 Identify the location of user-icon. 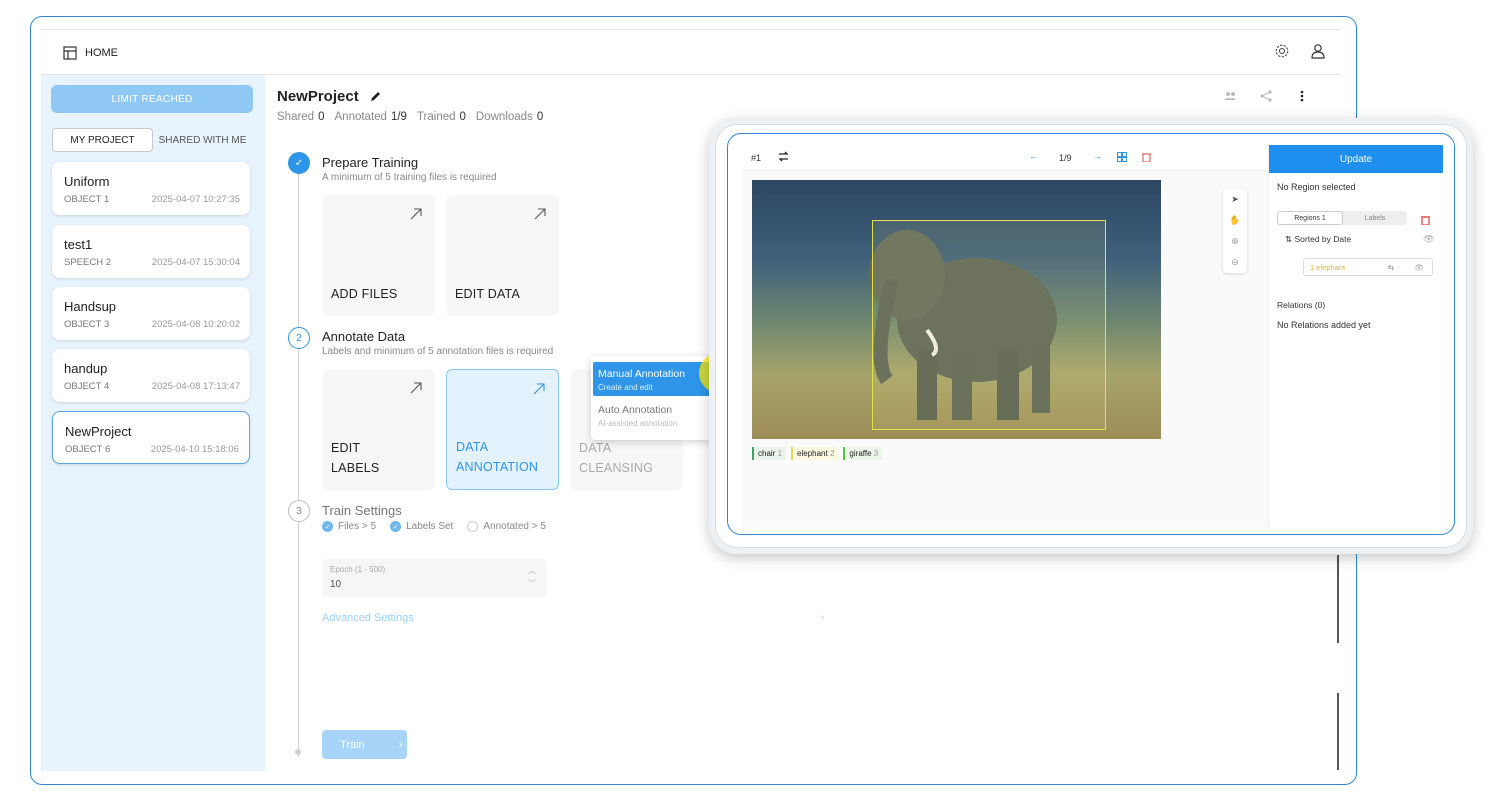
(1318, 51).